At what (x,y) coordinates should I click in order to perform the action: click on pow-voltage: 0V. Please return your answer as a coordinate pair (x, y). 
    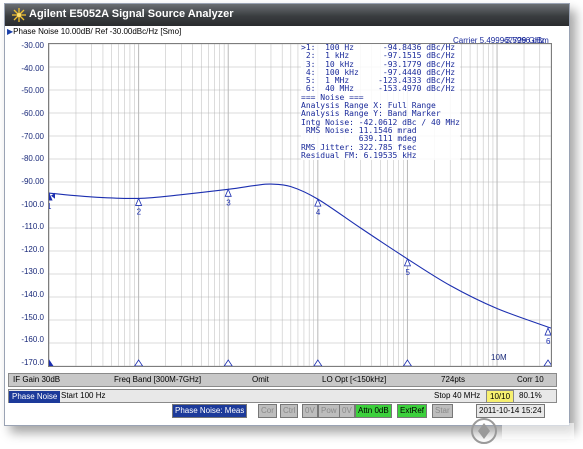
    Looking at the image, I should click on (347, 411).